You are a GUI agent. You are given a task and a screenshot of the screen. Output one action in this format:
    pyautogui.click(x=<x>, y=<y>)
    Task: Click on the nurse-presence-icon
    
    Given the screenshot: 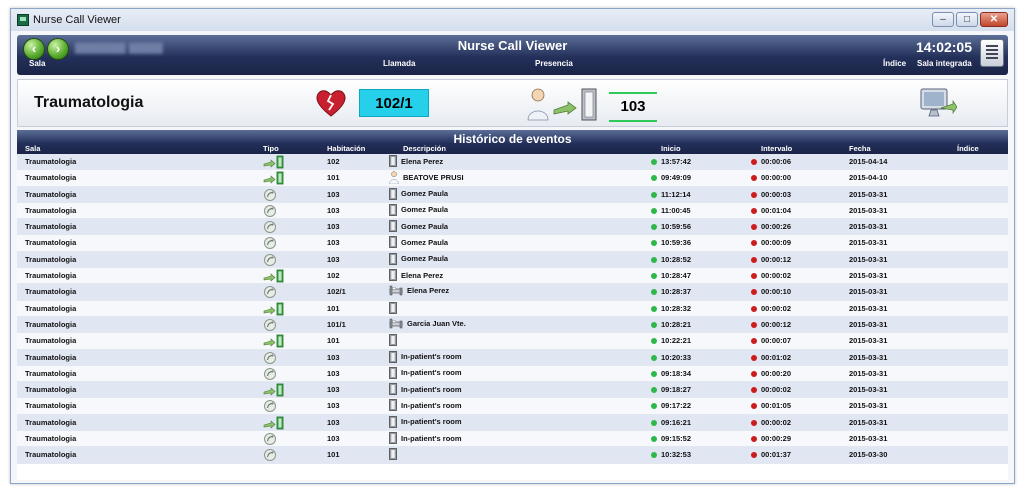 What is the action you would take?
    pyautogui.click(x=562, y=104)
    